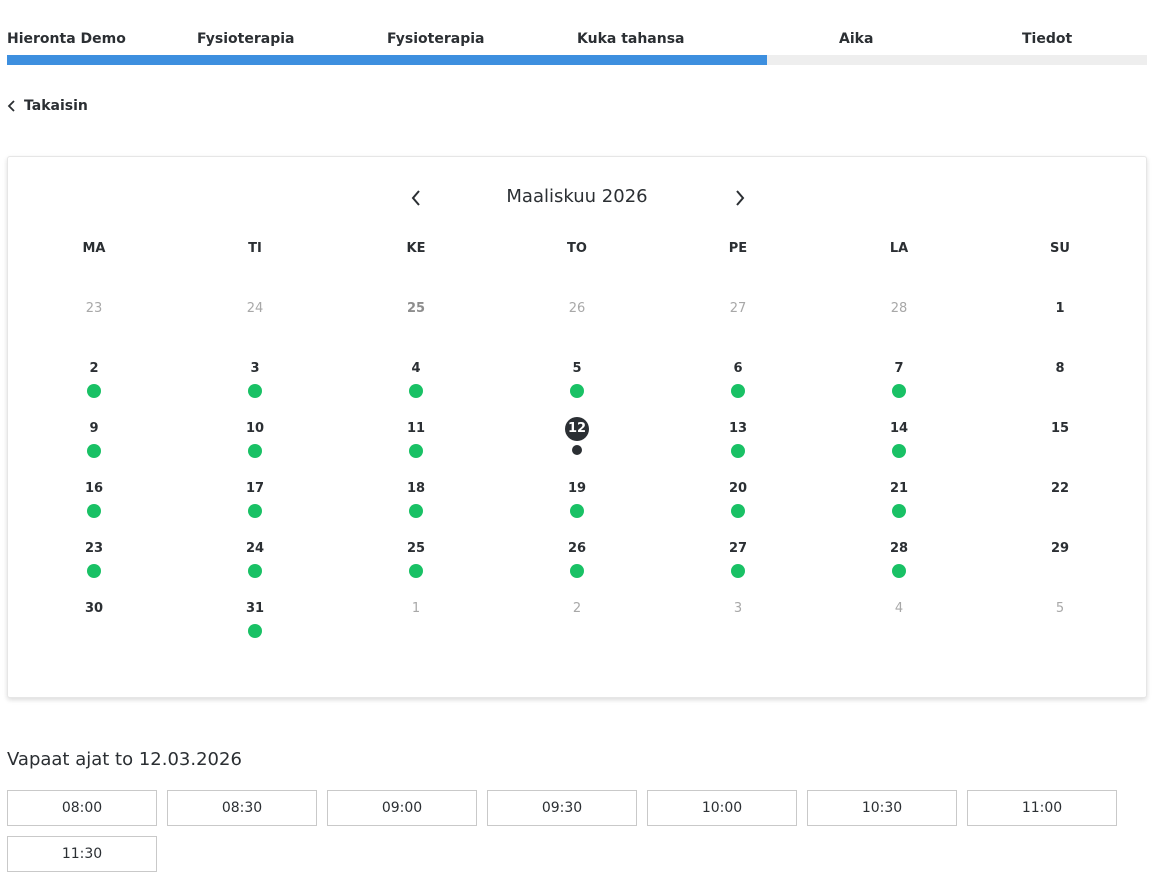 The height and width of the screenshot is (887, 1157). What do you see at coordinates (56, 106) in the screenshot?
I see `back-label: Takaisin` at bounding box center [56, 106].